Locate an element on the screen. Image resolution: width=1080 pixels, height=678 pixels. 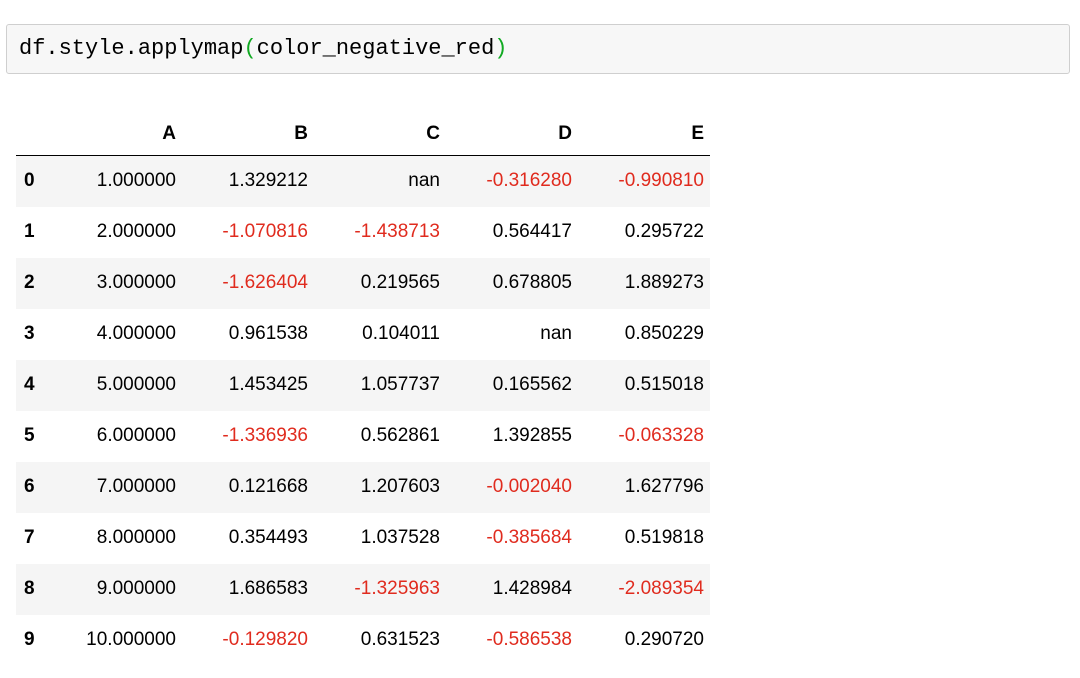
cell-c: 0.562861 is located at coordinates (400, 435).